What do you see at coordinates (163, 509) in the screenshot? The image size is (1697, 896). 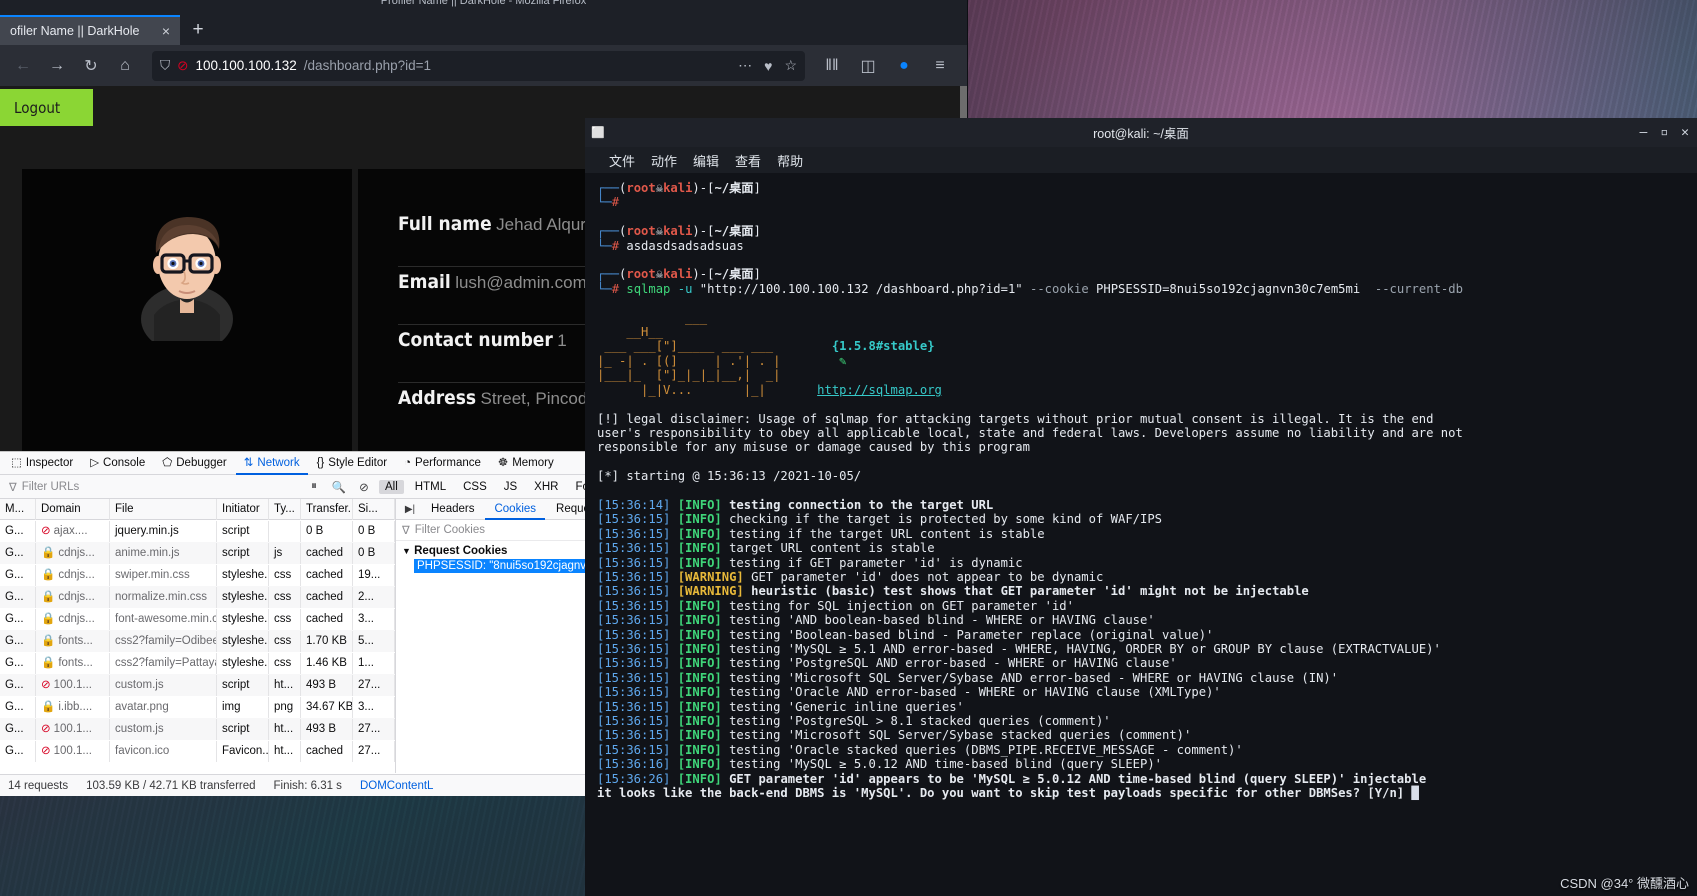 I see `column-header-file: File` at bounding box center [163, 509].